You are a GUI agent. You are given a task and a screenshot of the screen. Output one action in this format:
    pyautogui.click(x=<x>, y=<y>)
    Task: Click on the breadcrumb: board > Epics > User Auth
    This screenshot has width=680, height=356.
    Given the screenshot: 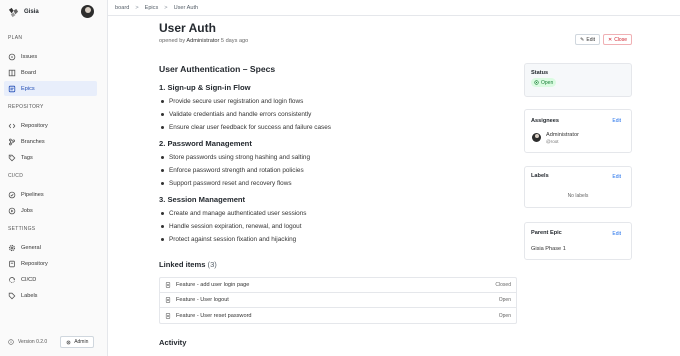 What is the action you would take?
    pyautogui.click(x=394, y=8)
    